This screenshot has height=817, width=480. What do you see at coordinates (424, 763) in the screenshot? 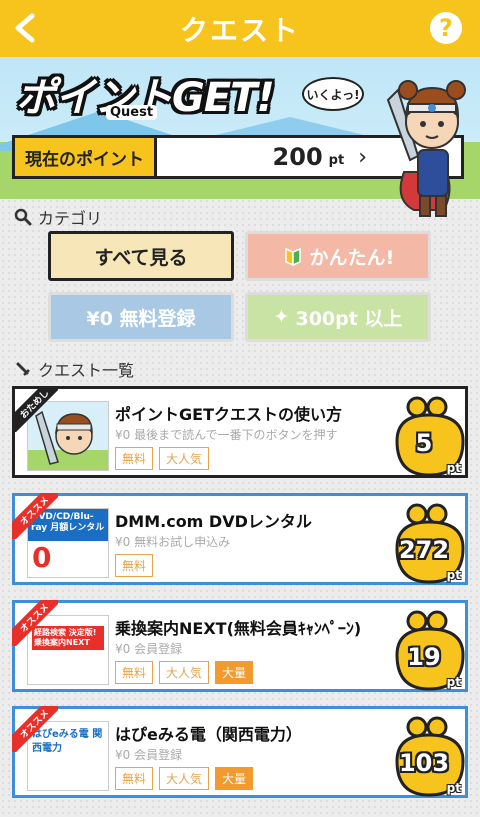
I see `quest-points: 103` at bounding box center [424, 763].